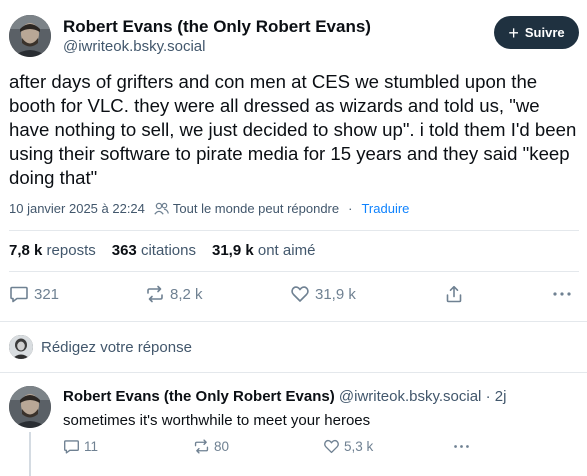  I want to click on reply-button: 321, so click(34, 294).